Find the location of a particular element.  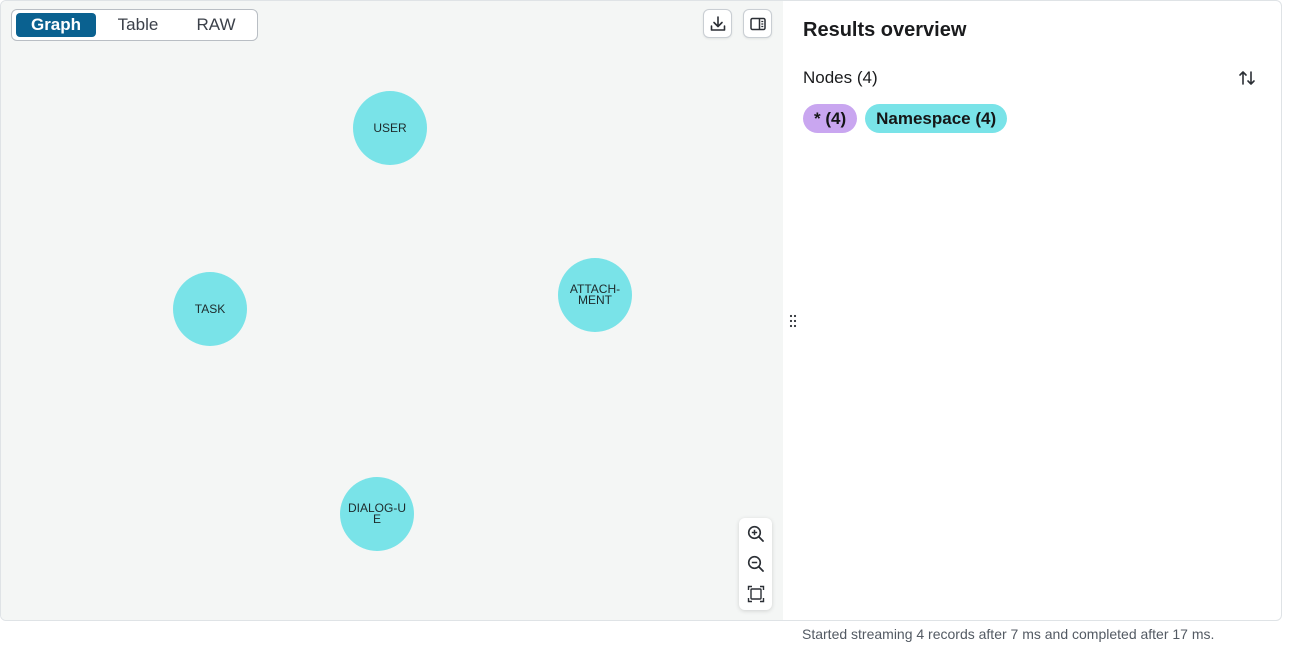

download-icon is located at coordinates (717, 23).